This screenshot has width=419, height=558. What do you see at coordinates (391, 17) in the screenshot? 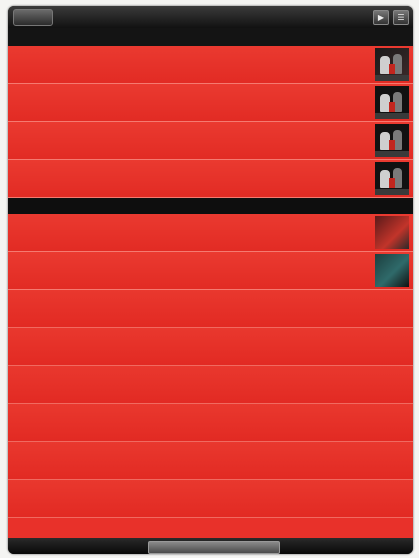
I see `toolbar-icons: ▶ ☰` at bounding box center [391, 17].